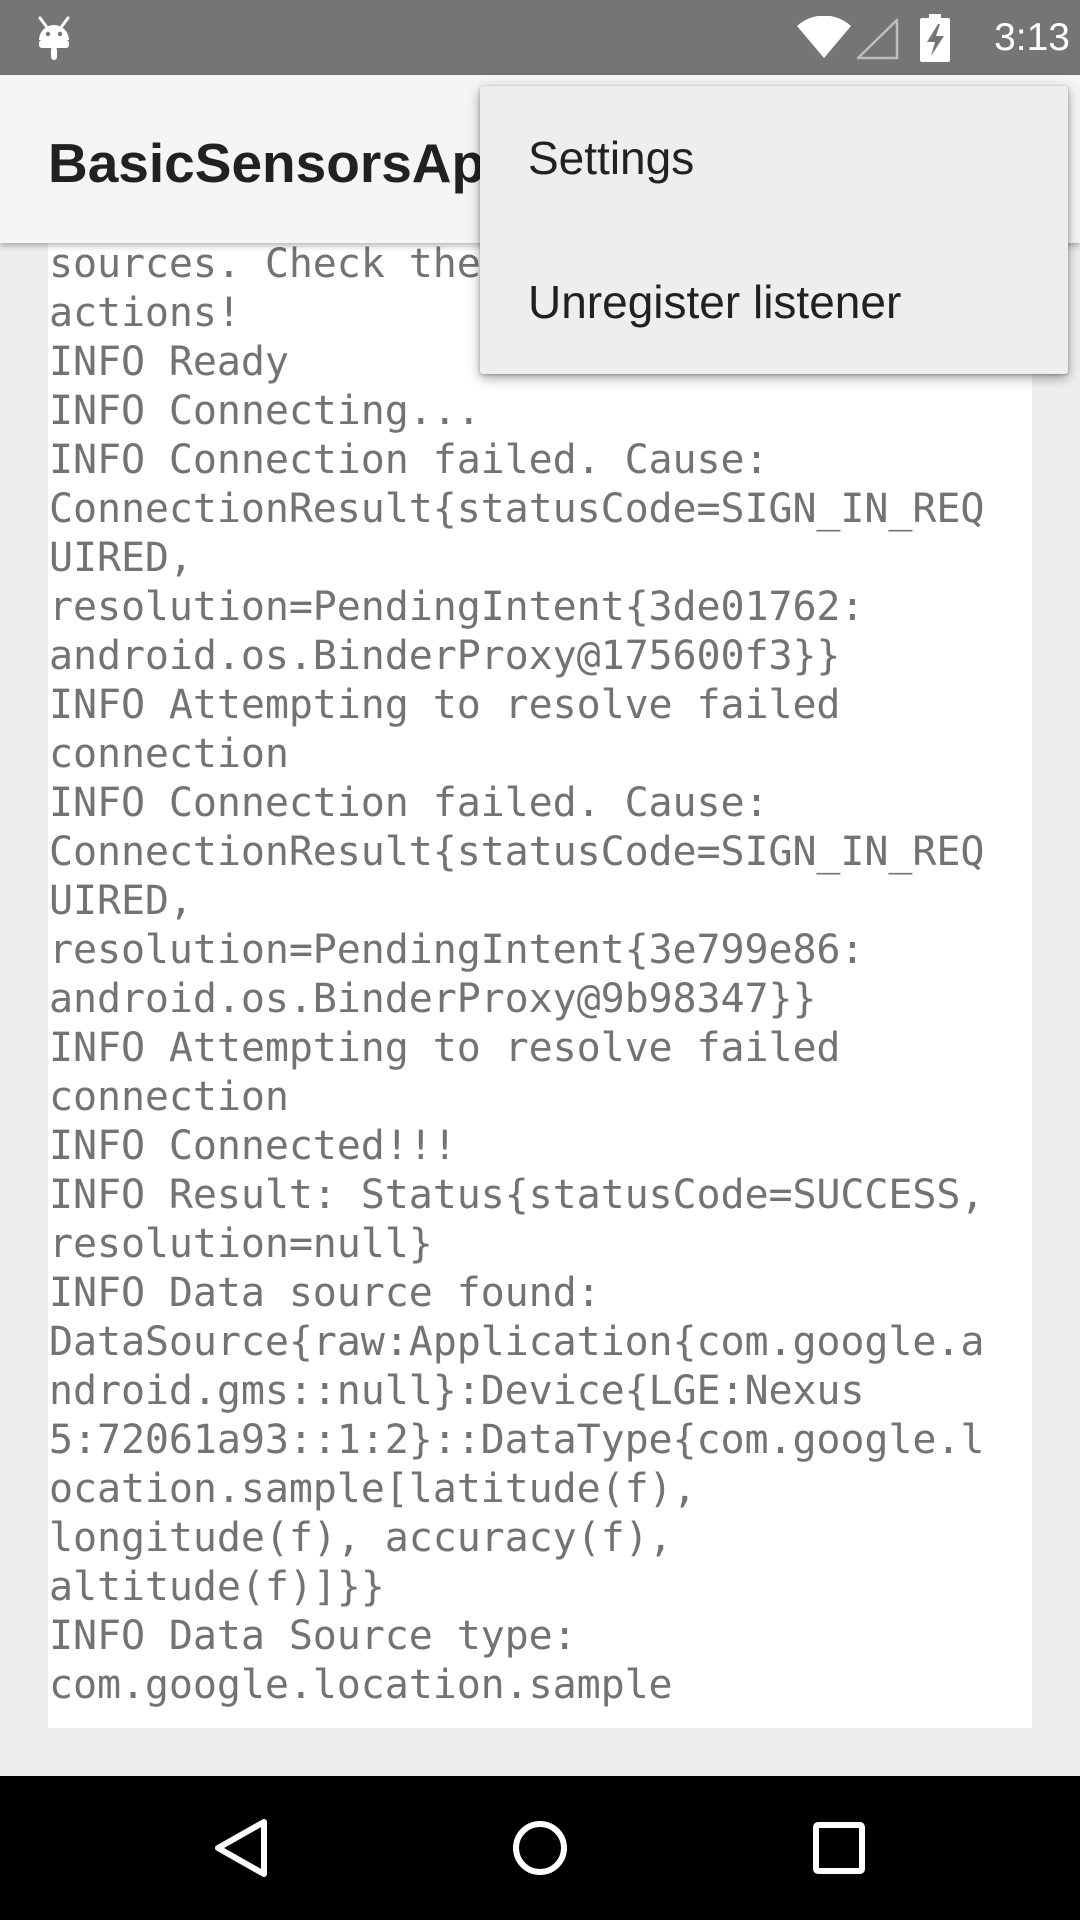  I want to click on log-line: android.os.BinderProxy@175600f3}}, so click(445, 656).